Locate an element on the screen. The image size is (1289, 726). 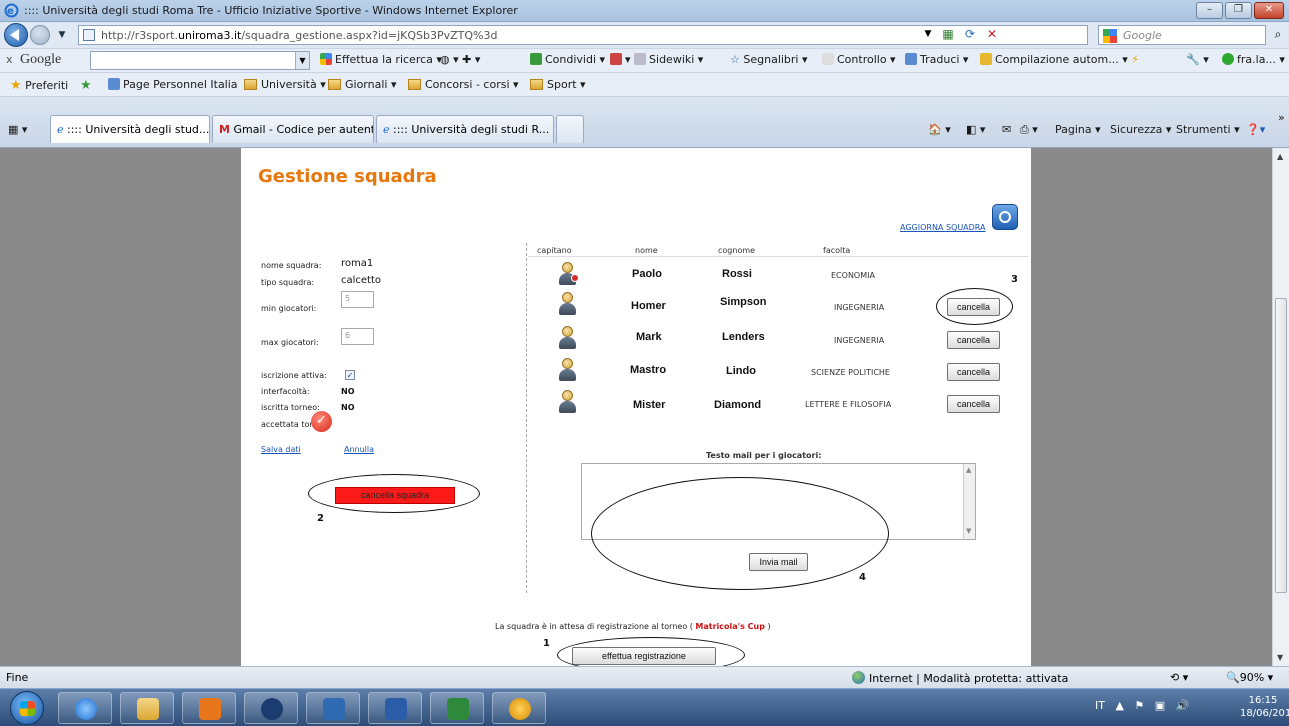
ie-icon is located at coordinates (86, 709).